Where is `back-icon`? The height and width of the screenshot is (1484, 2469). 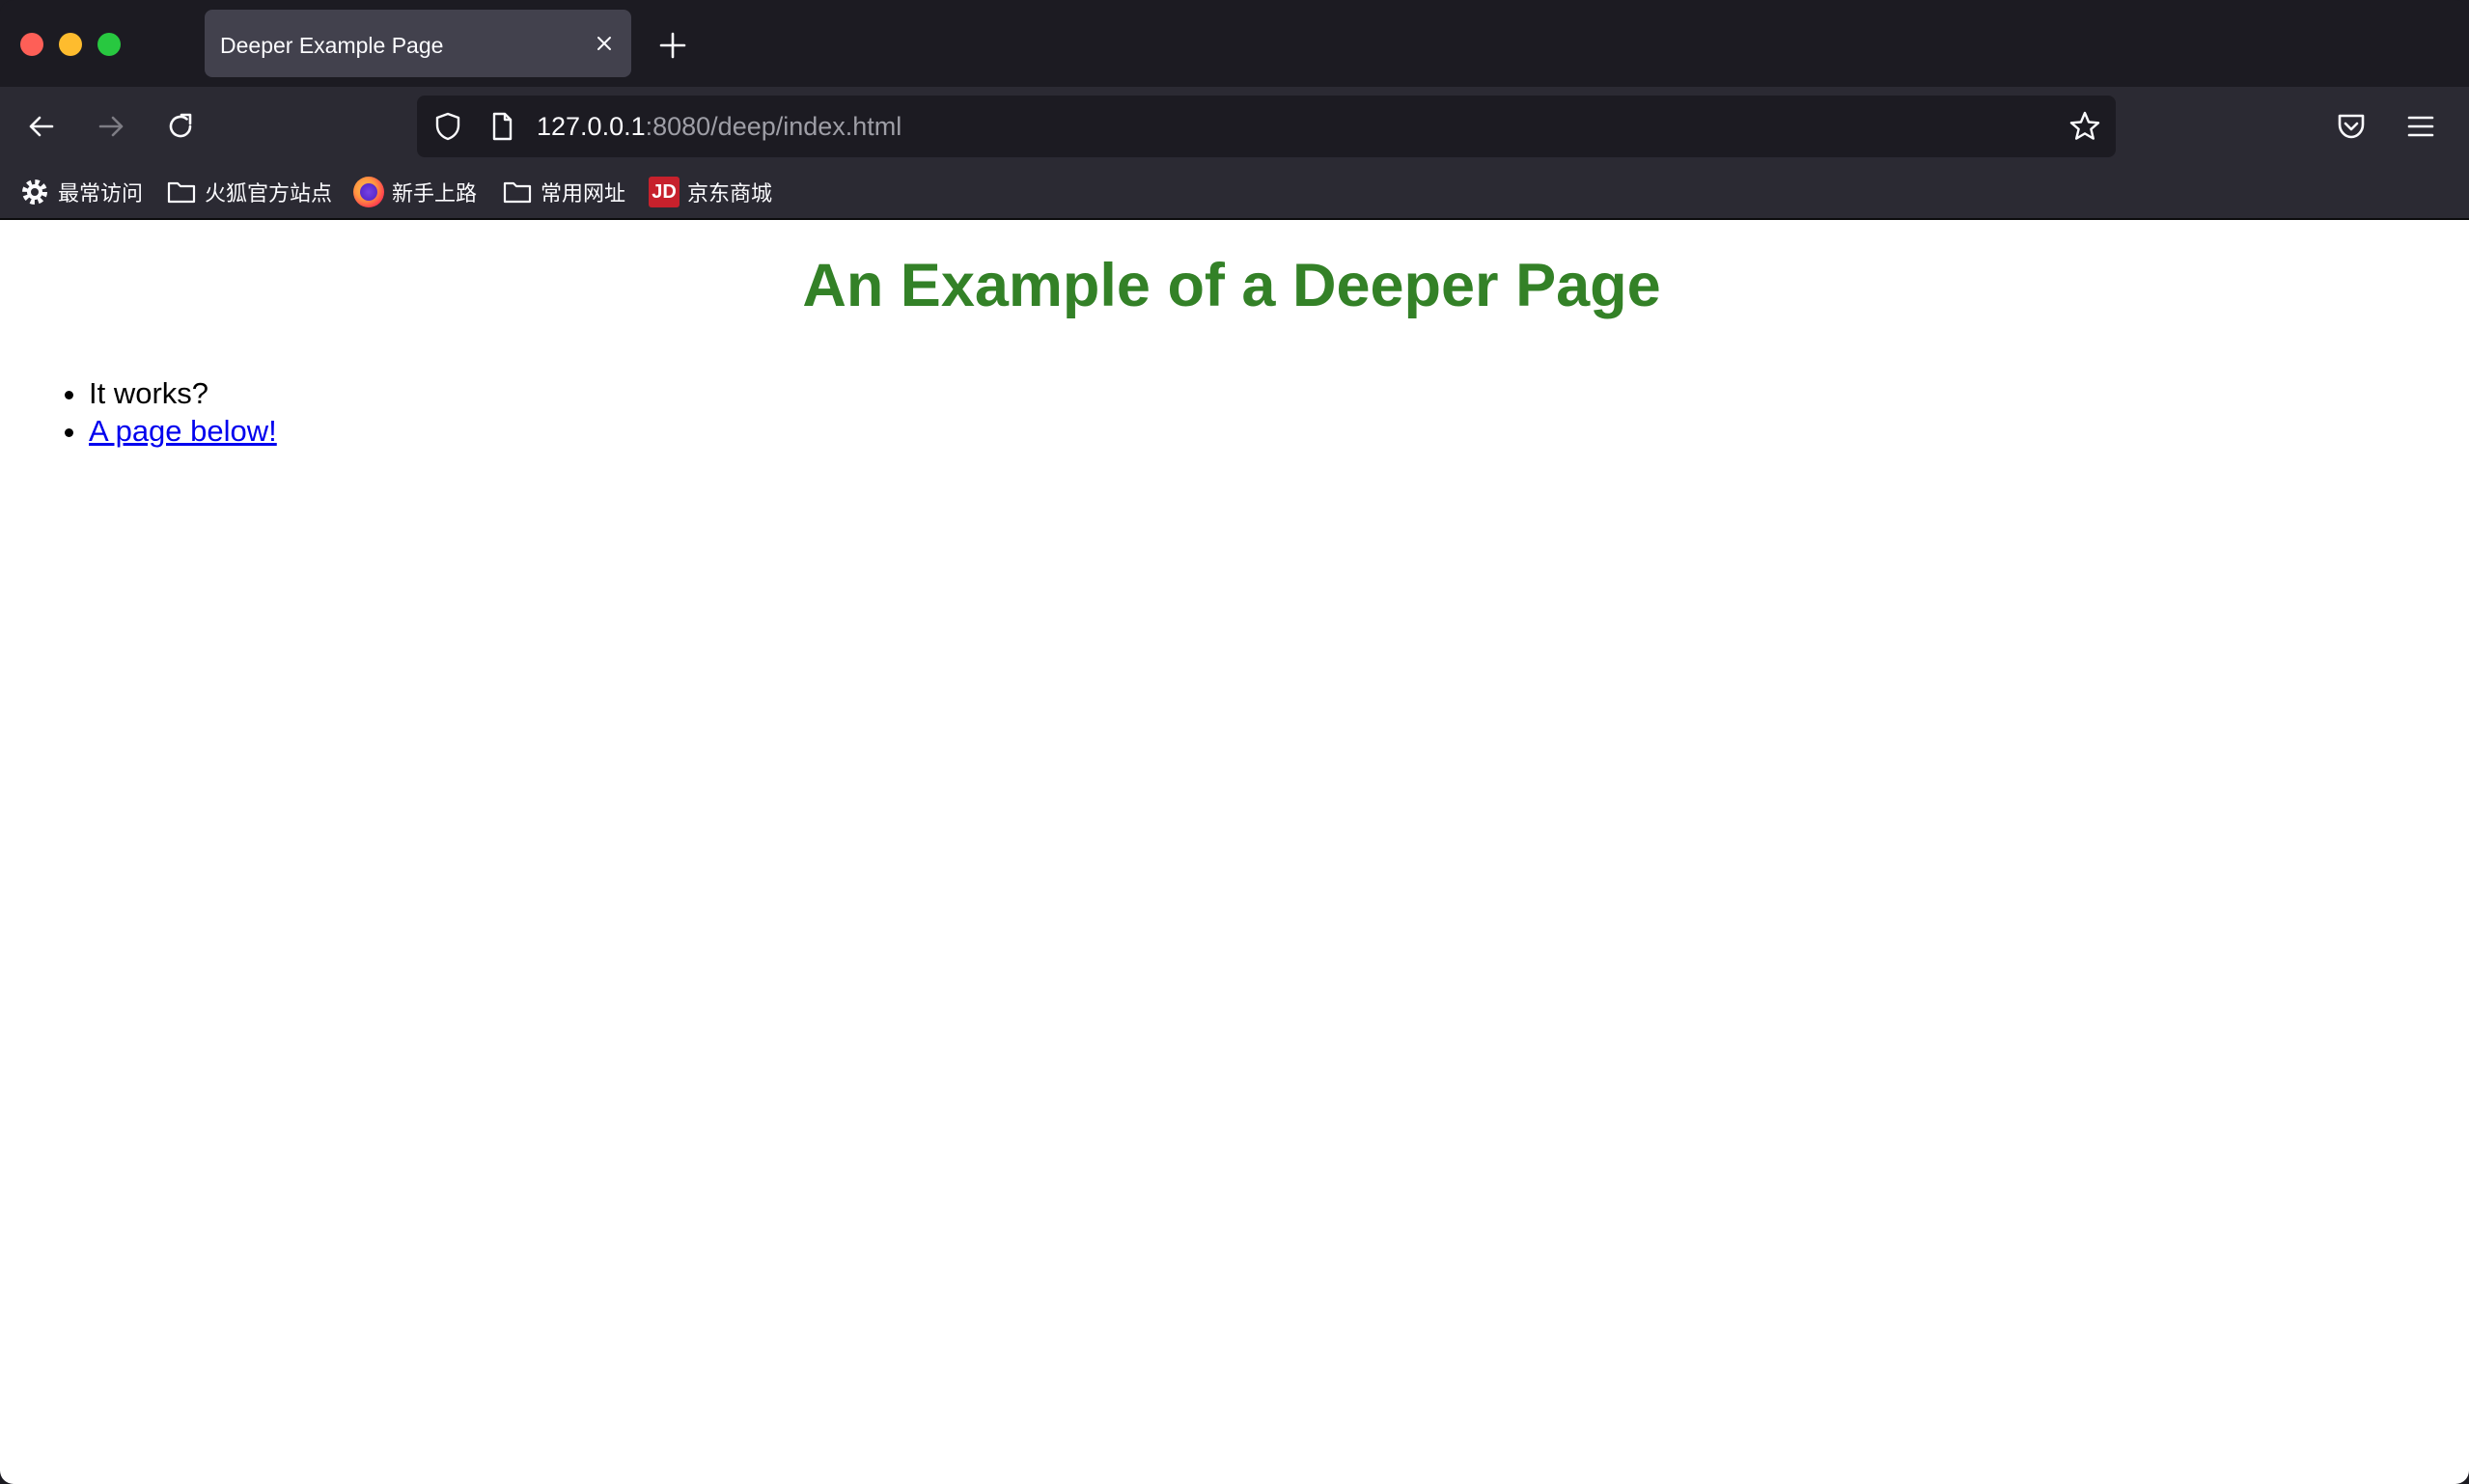 back-icon is located at coordinates (41, 126).